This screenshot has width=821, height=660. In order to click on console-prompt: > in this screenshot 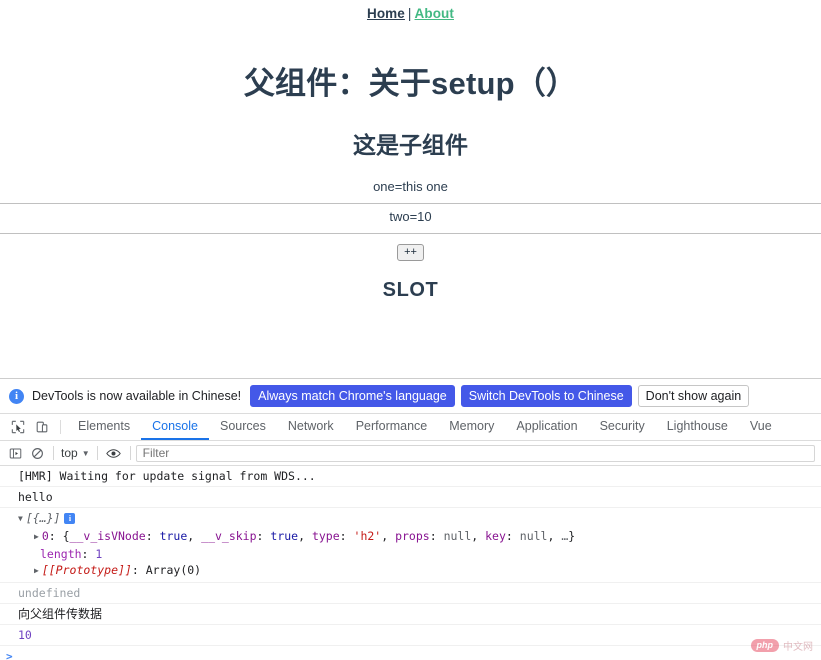, I will do `click(410, 653)`.